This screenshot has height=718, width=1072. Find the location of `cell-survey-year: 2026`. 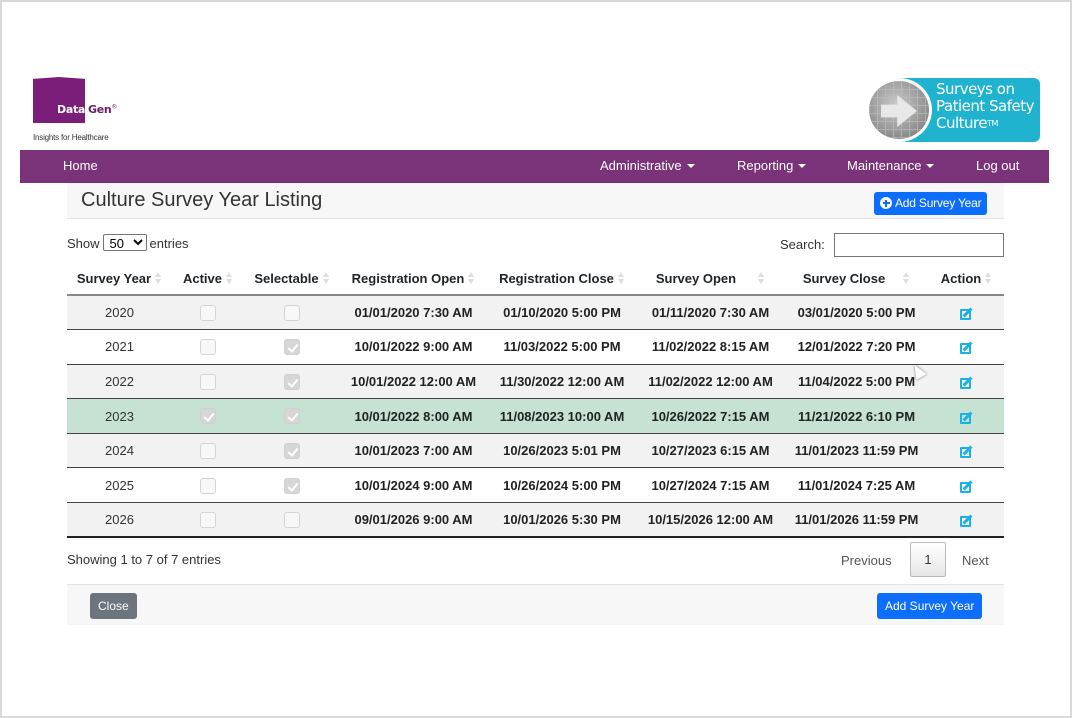

cell-survey-year: 2026 is located at coordinates (119, 520).